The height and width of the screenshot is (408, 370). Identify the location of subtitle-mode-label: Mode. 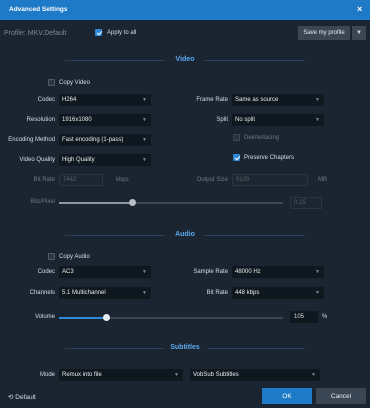
(47, 375).